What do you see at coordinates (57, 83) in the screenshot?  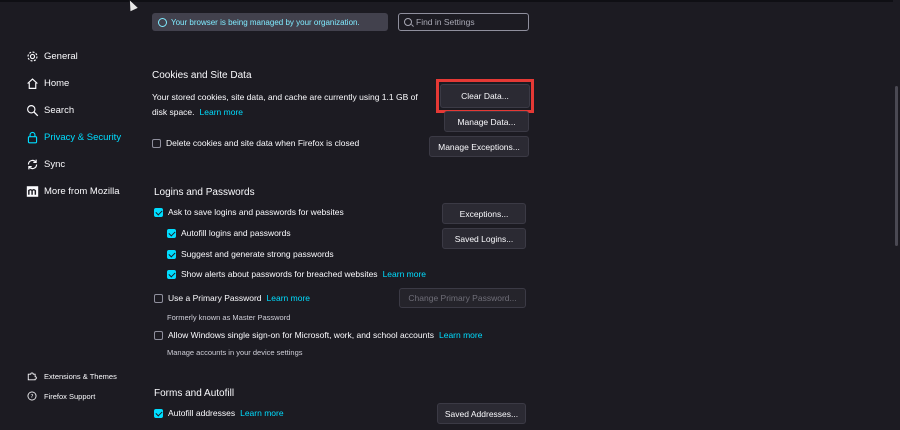 I see `sidebar-item-label: Home` at bounding box center [57, 83].